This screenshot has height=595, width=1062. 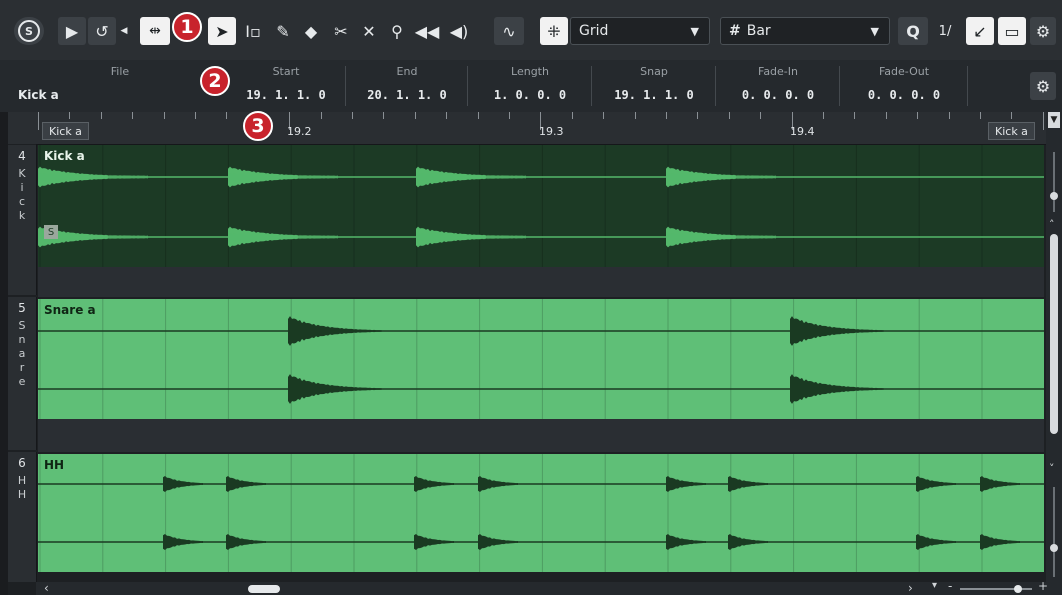 What do you see at coordinates (1018, 589) in the screenshot?
I see `horizontal-zoom-knob` at bounding box center [1018, 589].